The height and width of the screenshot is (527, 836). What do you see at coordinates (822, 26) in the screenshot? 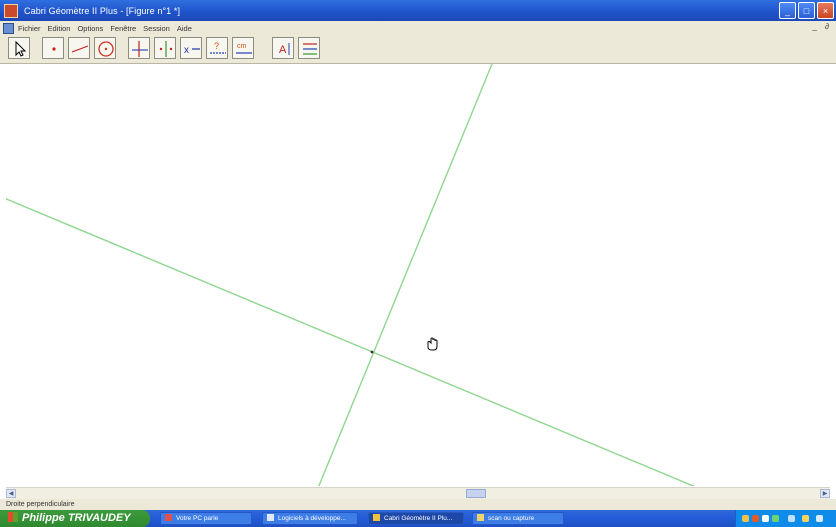
I see `mdi-window-controls: _ ∂` at bounding box center [822, 26].